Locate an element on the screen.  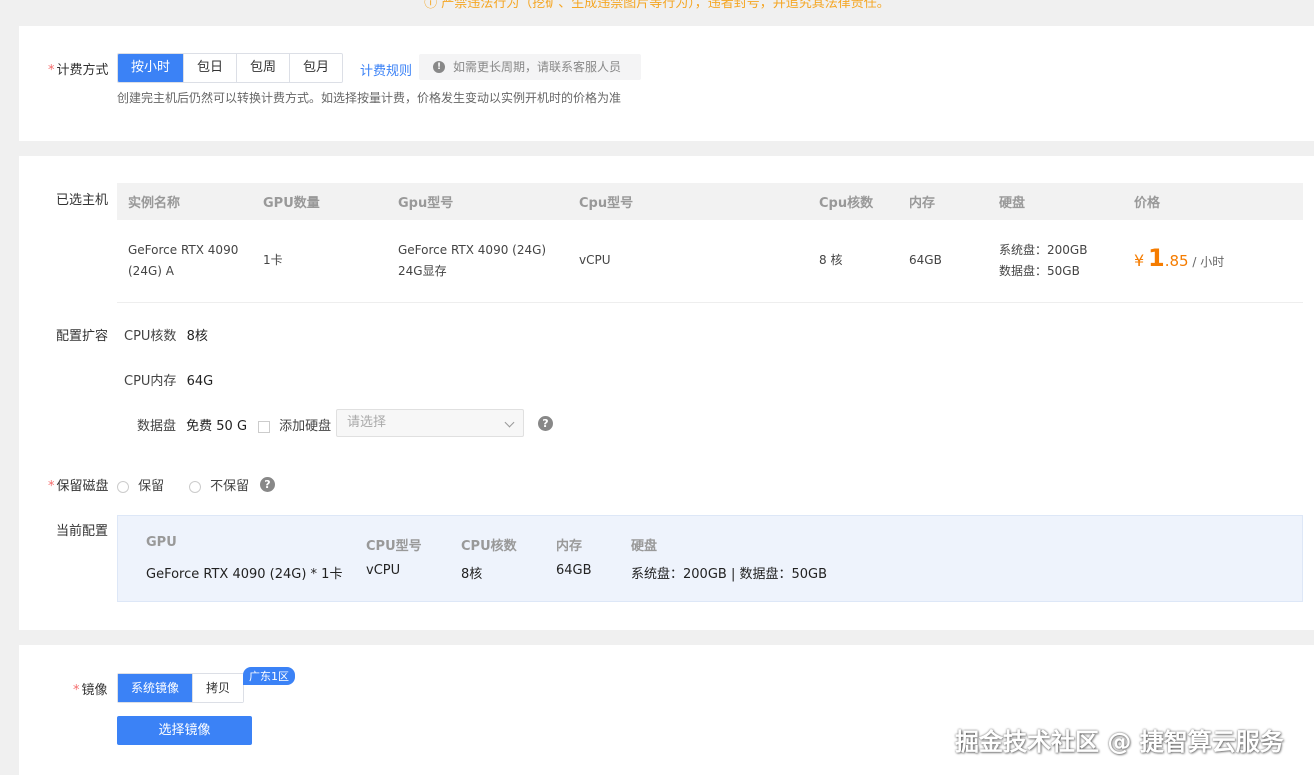
image-label: * 镜像 is located at coordinates (90, 690).